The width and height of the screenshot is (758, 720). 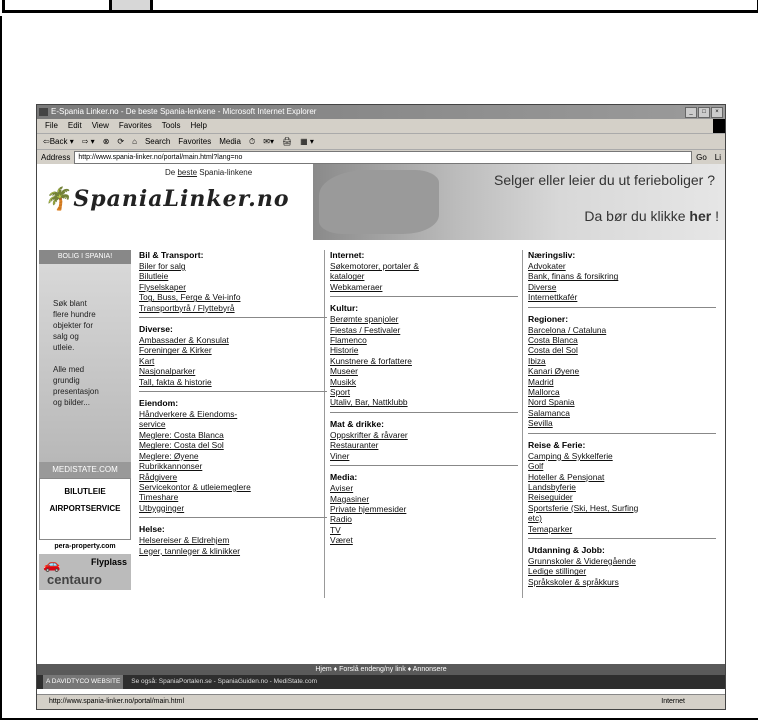 I want to click on maximize-button: □, so click(x=704, y=112).